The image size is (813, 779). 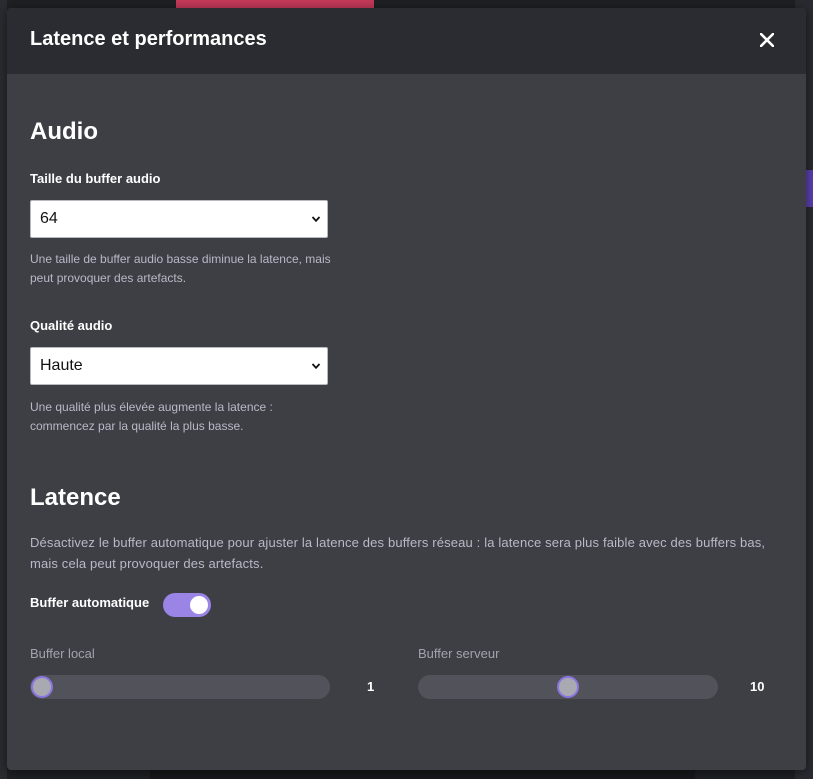 What do you see at coordinates (809, 188) in the screenshot?
I see `background-accent-strip` at bounding box center [809, 188].